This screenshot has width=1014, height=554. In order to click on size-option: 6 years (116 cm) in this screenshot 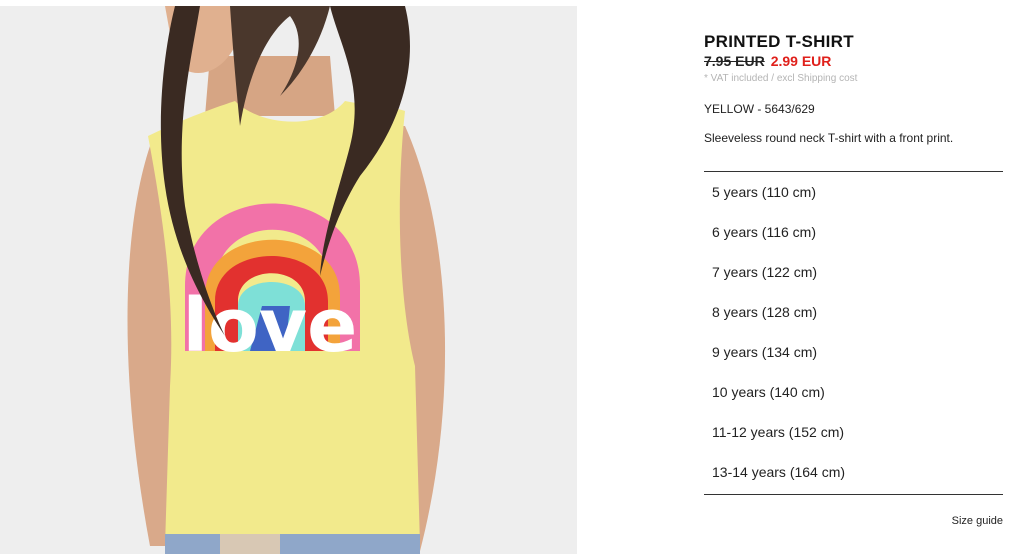, I will do `click(853, 232)`.